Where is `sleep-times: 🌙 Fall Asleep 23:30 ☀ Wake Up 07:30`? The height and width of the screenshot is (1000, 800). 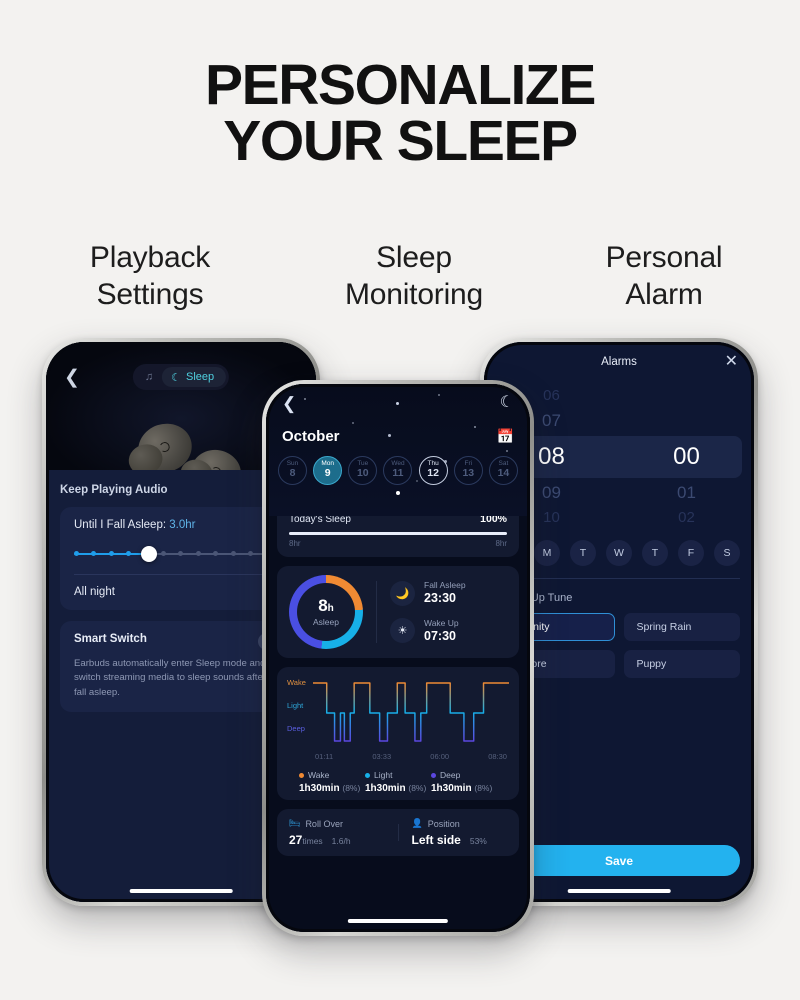 sleep-times: 🌙 Fall Asleep 23:30 ☀ Wake Up 07:30 is located at coordinates (448, 612).